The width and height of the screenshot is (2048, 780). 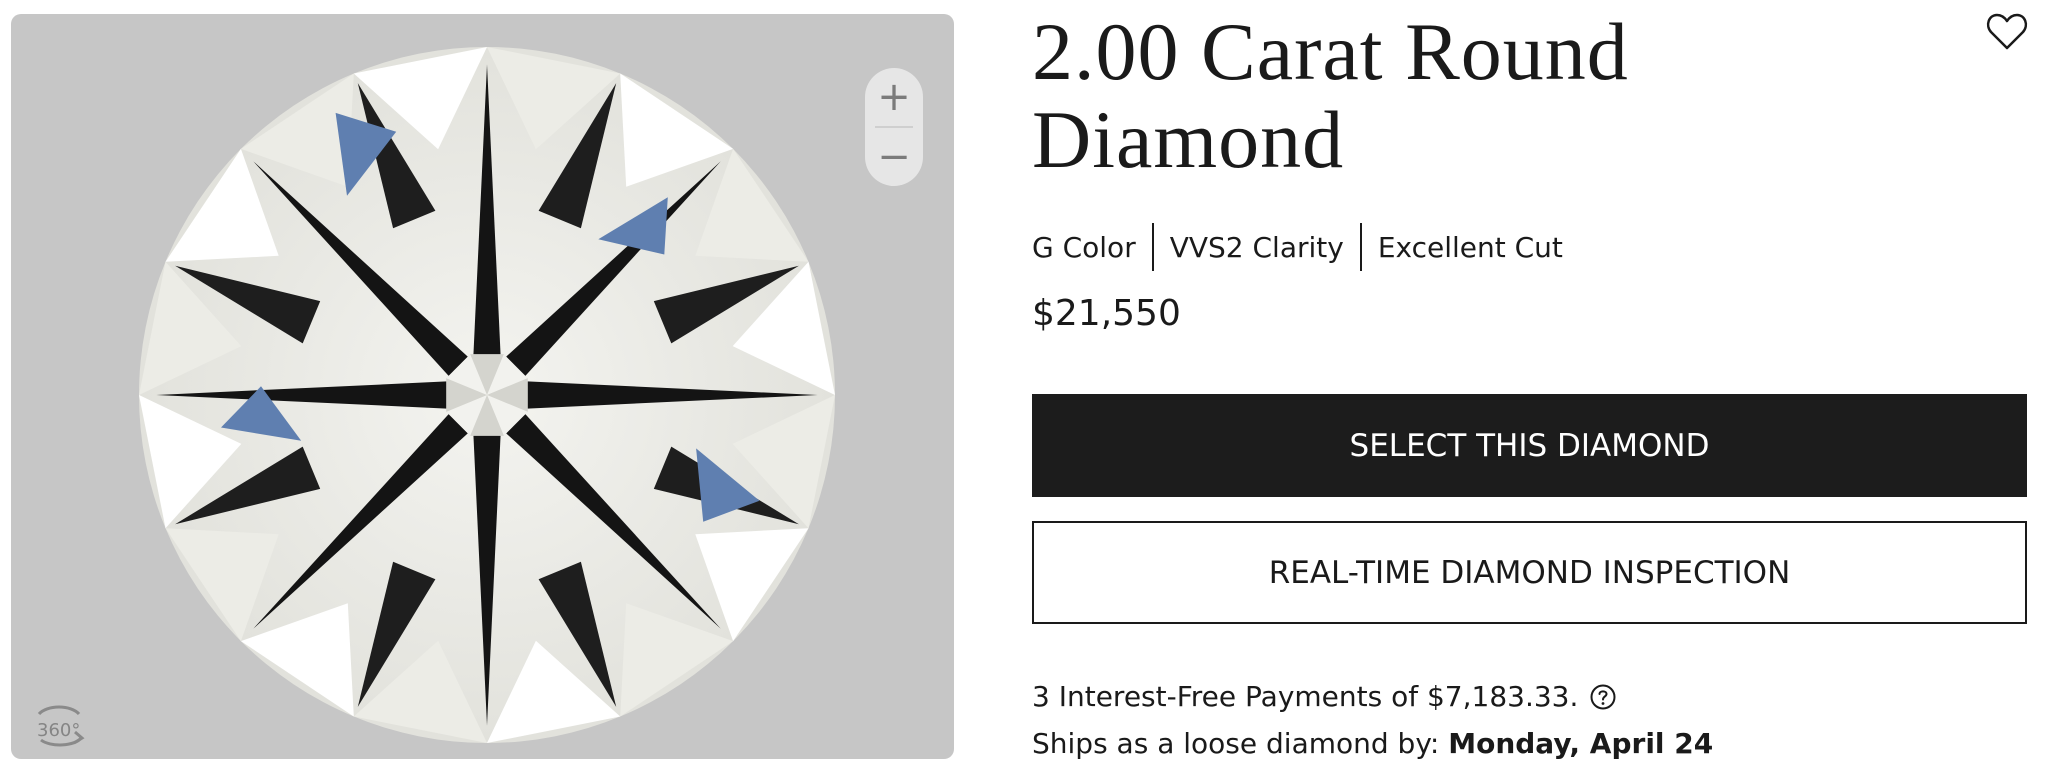 I want to click on price: $21,550, so click(x=1106, y=313).